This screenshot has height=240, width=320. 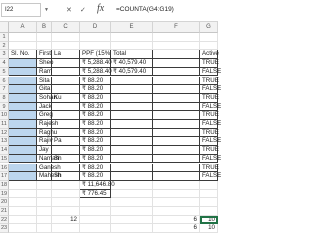 I want to click on table-cell-last-name: Pa, so click(x=66, y=142).